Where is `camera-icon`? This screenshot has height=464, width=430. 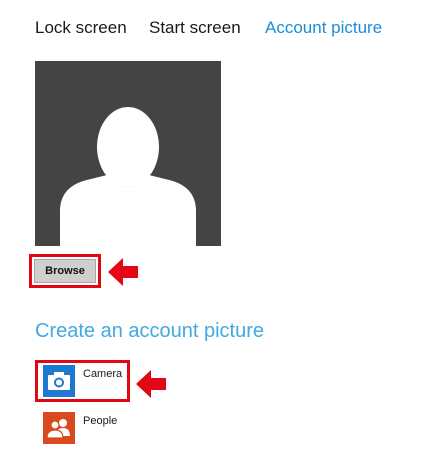 camera-icon is located at coordinates (59, 381).